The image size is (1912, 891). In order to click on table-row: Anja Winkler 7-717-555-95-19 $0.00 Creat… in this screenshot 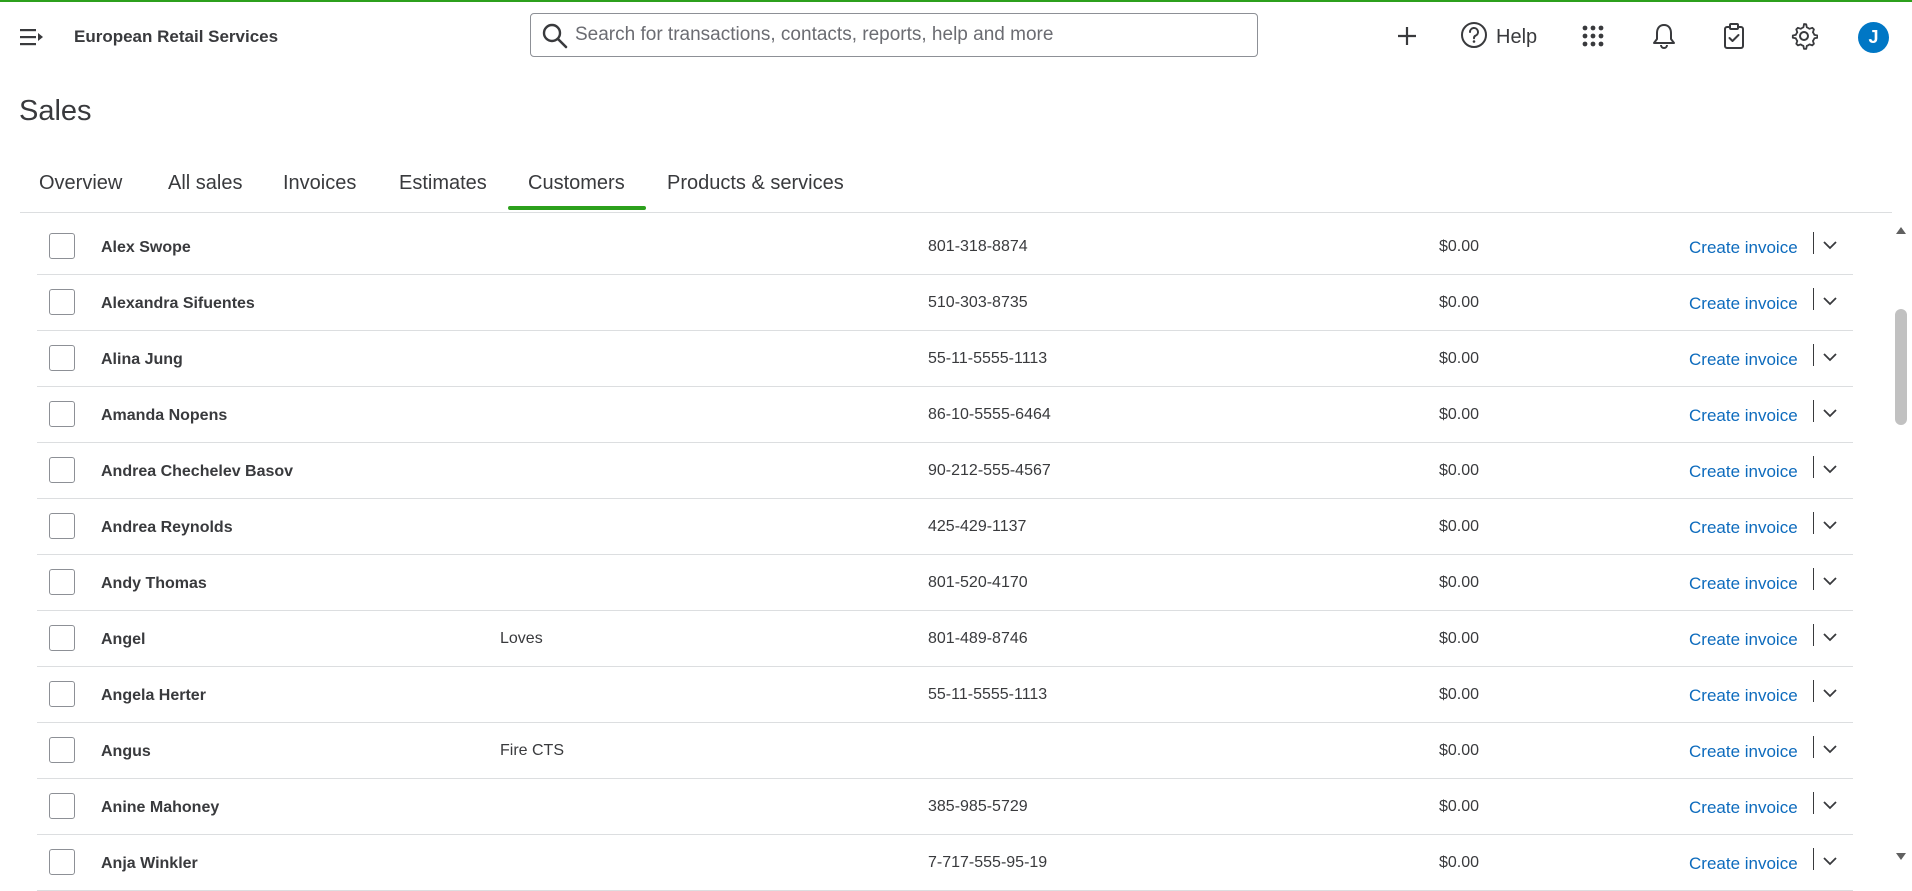, I will do `click(945, 863)`.